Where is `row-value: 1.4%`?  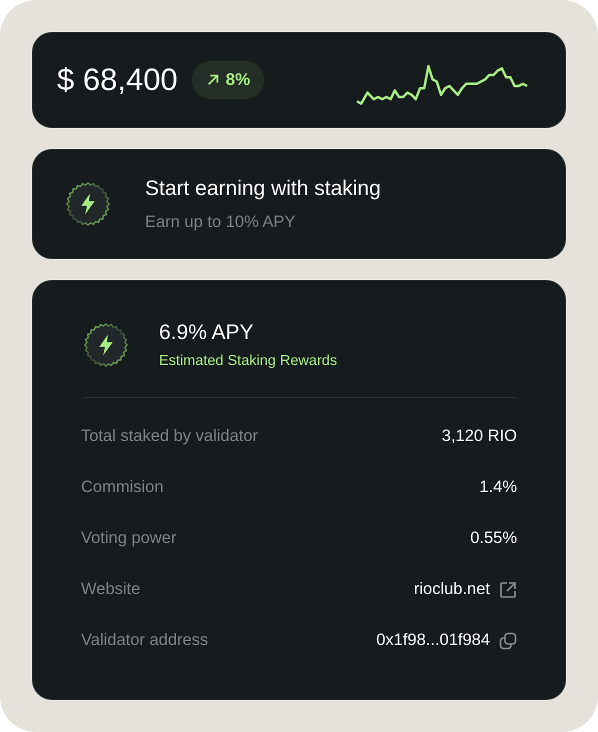
row-value: 1.4% is located at coordinates (498, 487).